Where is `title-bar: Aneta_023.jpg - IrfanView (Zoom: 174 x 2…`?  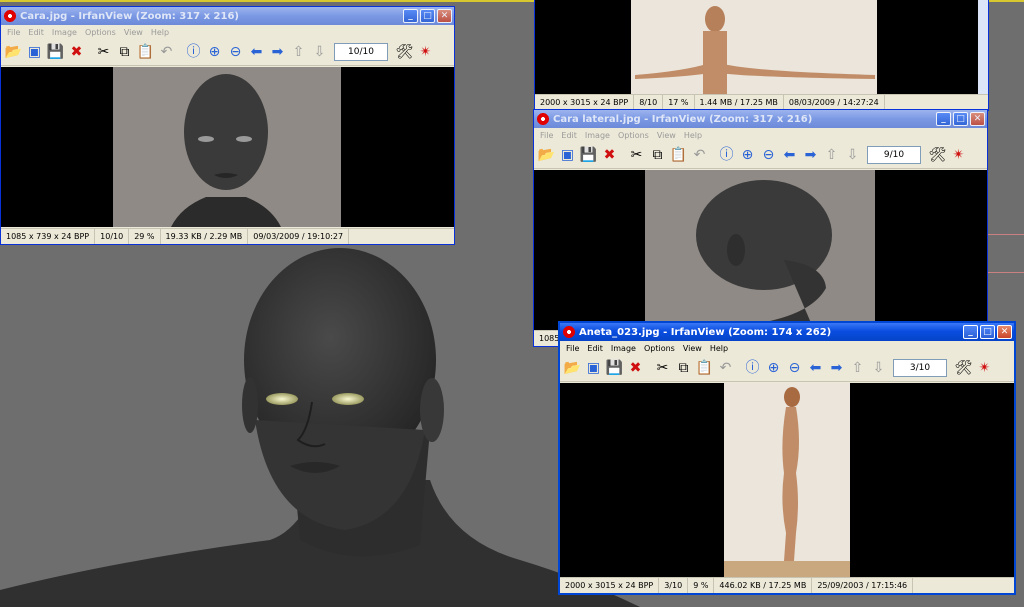 title-bar: Aneta_023.jpg - IrfanView (Zoom: 174 x 2… is located at coordinates (787, 332).